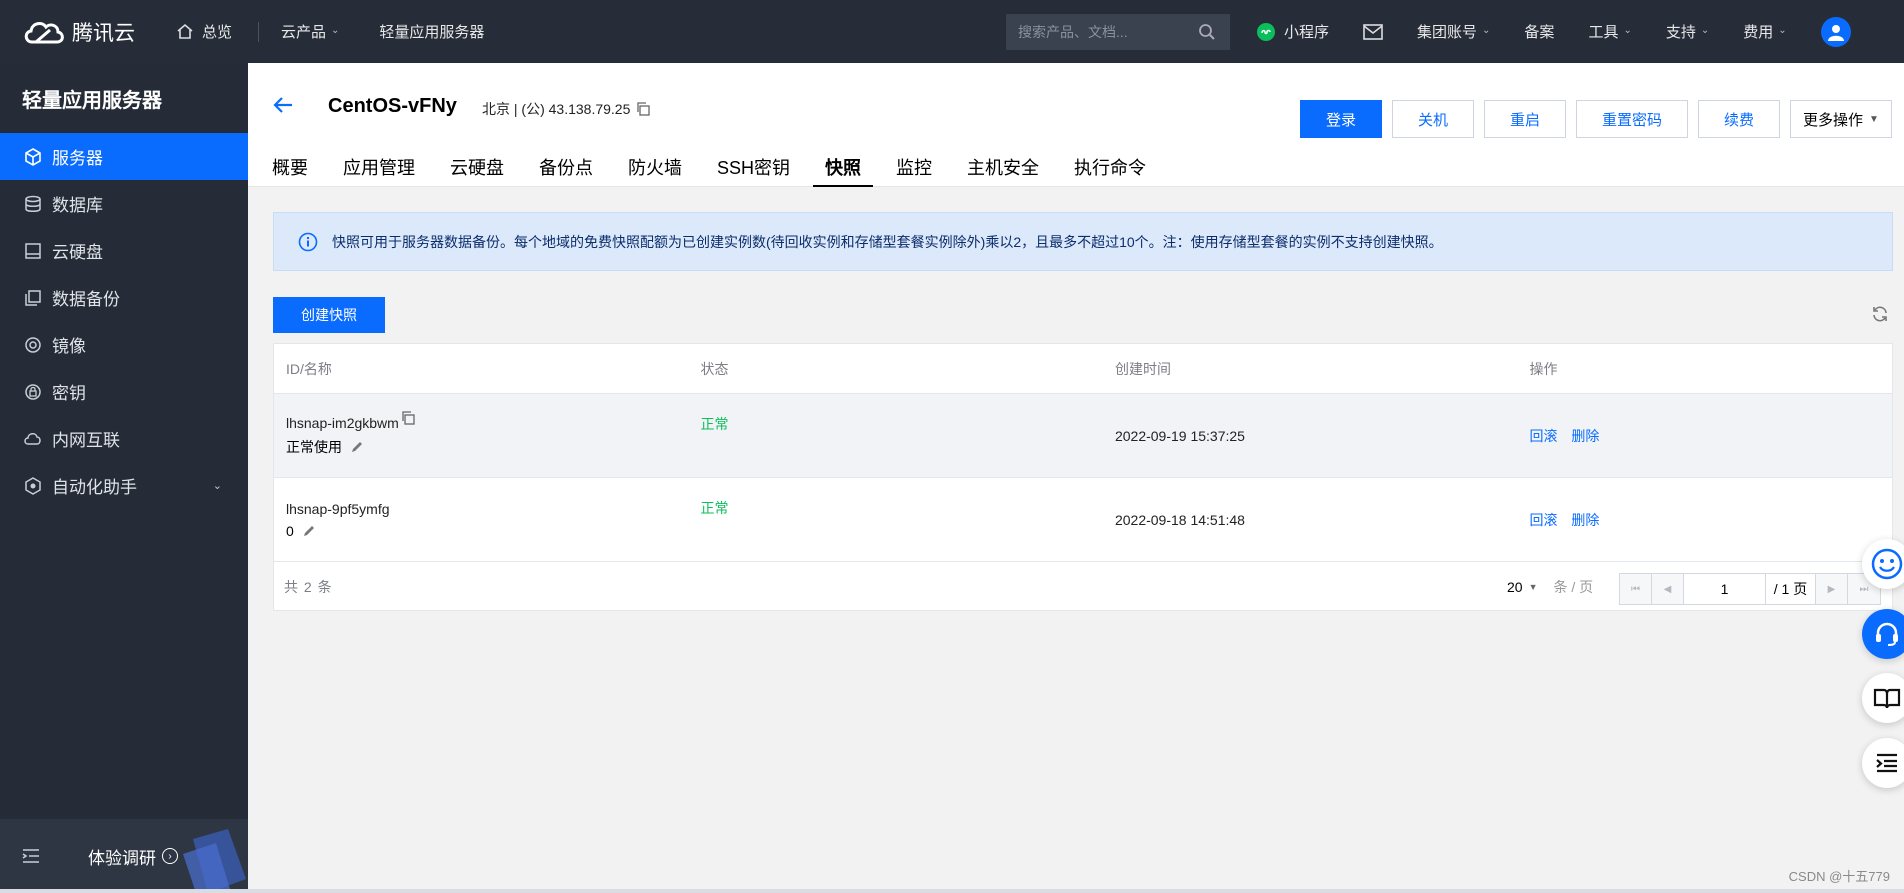 The height and width of the screenshot is (893, 1904). Describe the element at coordinates (1880, 314) in the screenshot. I see `refresh-icon` at that location.